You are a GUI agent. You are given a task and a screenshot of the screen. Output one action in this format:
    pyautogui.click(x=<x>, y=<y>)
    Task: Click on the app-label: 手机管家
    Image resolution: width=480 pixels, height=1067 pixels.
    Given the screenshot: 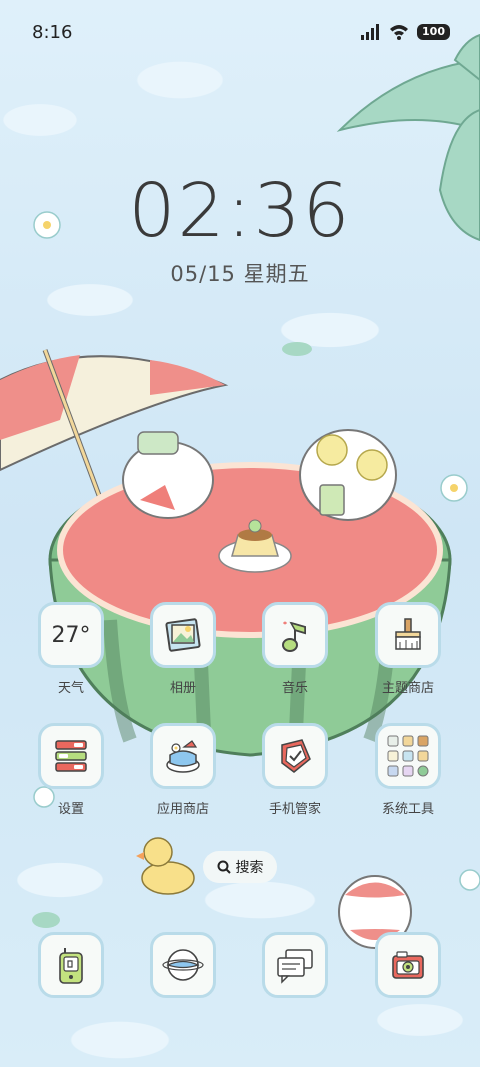 What is the action you would take?
    pyautogui.click(x=294, y=809)
    